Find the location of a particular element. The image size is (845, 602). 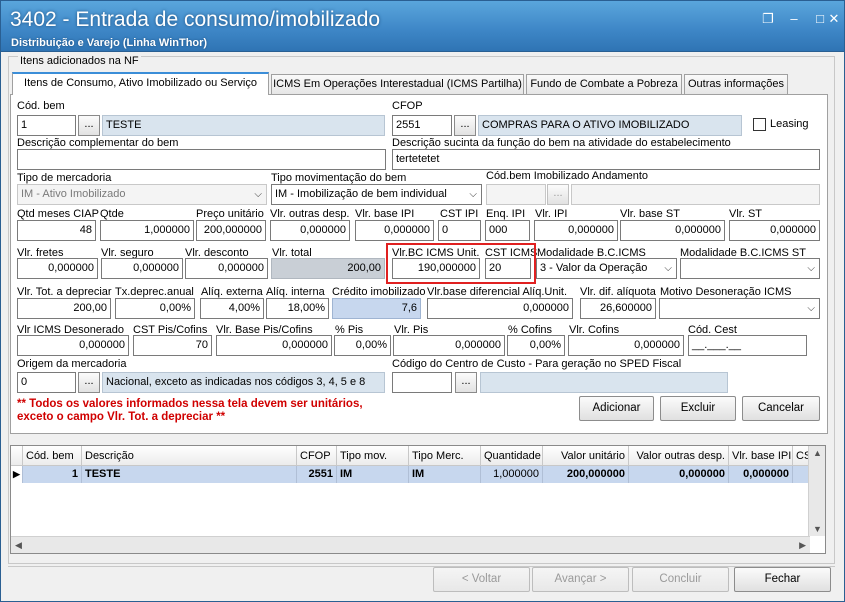

modalidade-bc-st-select: ⌵ is located at coordinates (750, 268).